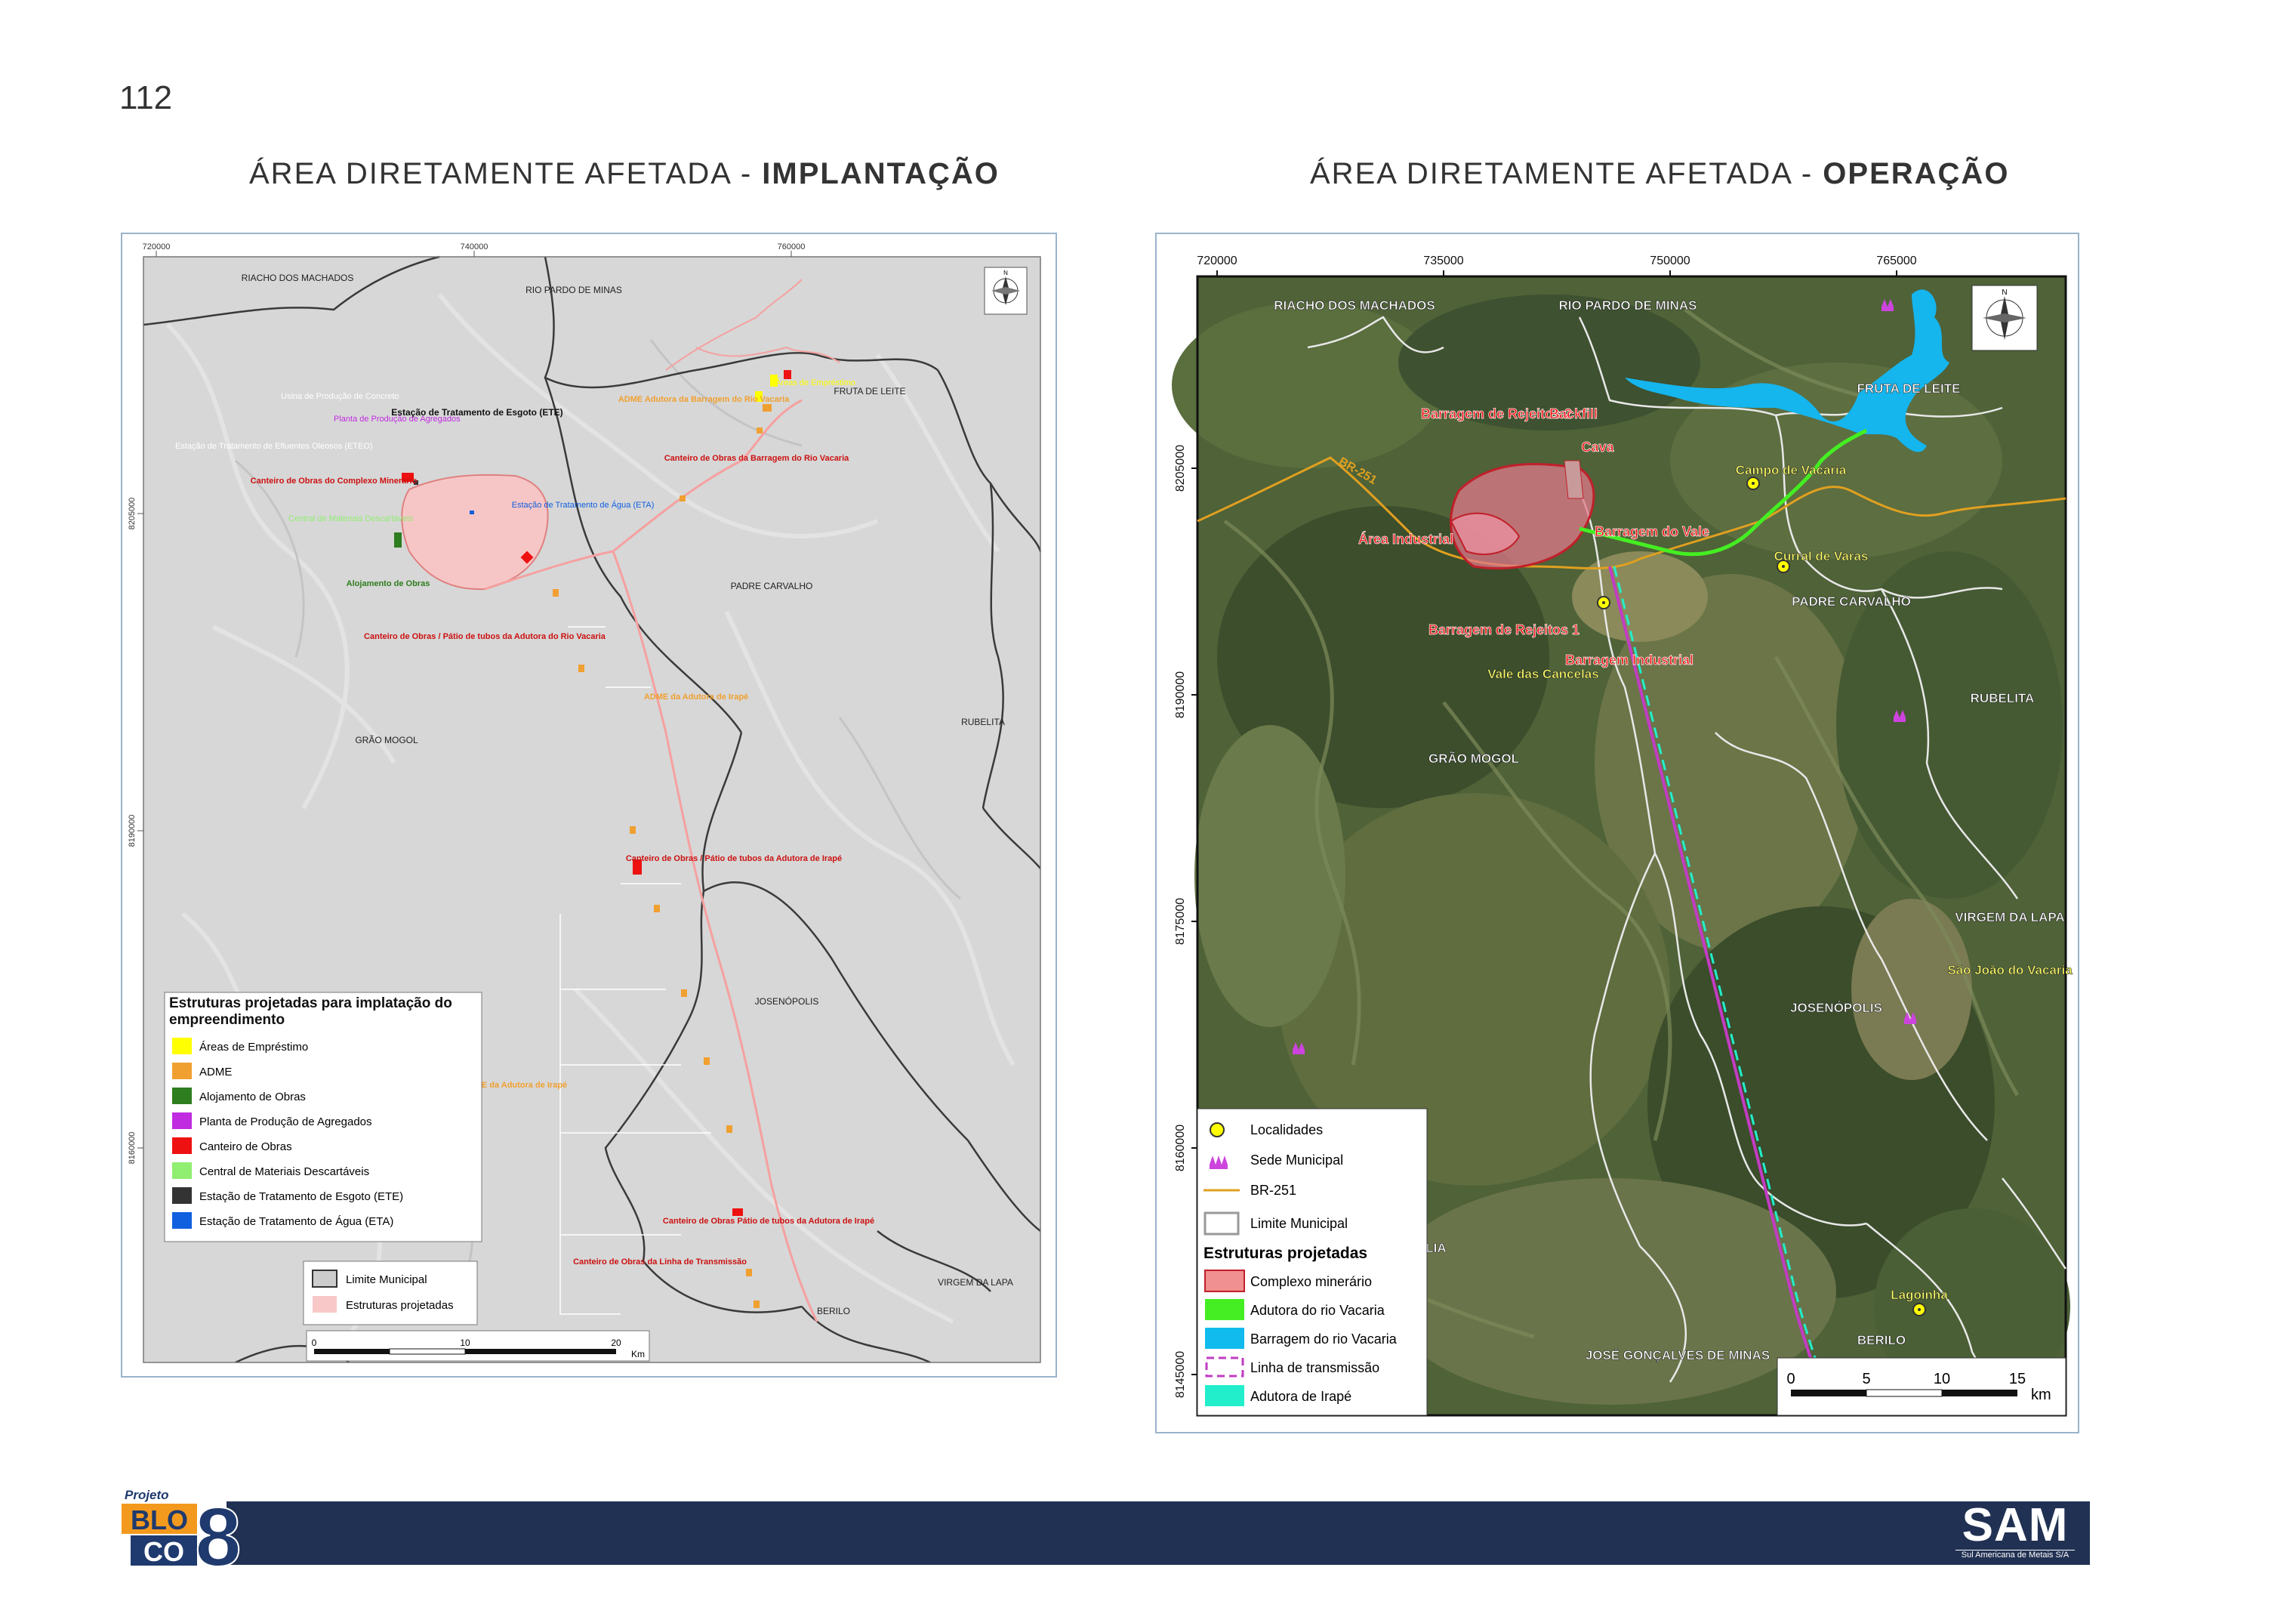 Image resolution: width=2296 pixels, height=1623 pixels. Describe the element at coordinates (182, 1195) in the screenshot. I see `legend-swatch-dark` at that location.